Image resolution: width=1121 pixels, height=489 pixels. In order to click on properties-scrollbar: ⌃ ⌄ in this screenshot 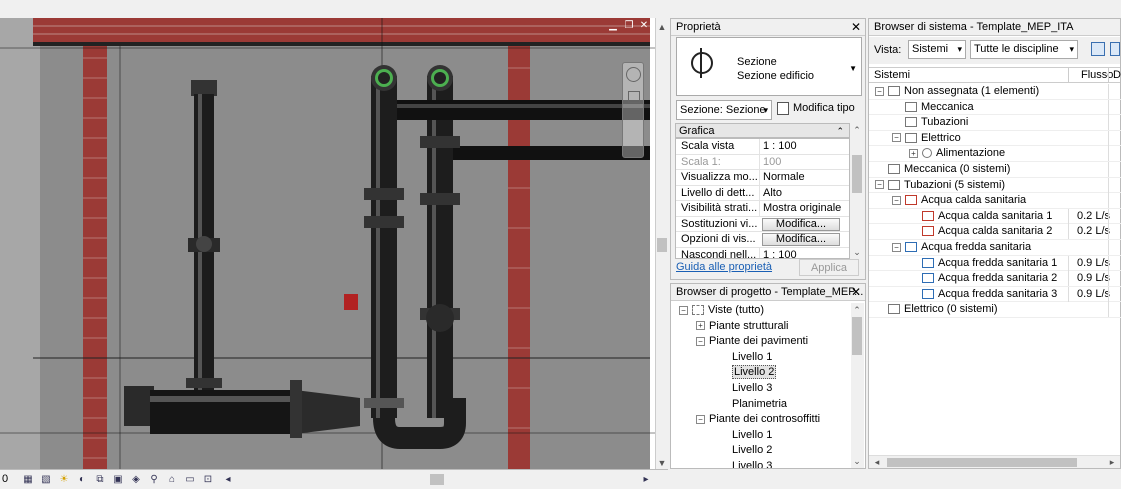, I will do `click(857, 191)`.